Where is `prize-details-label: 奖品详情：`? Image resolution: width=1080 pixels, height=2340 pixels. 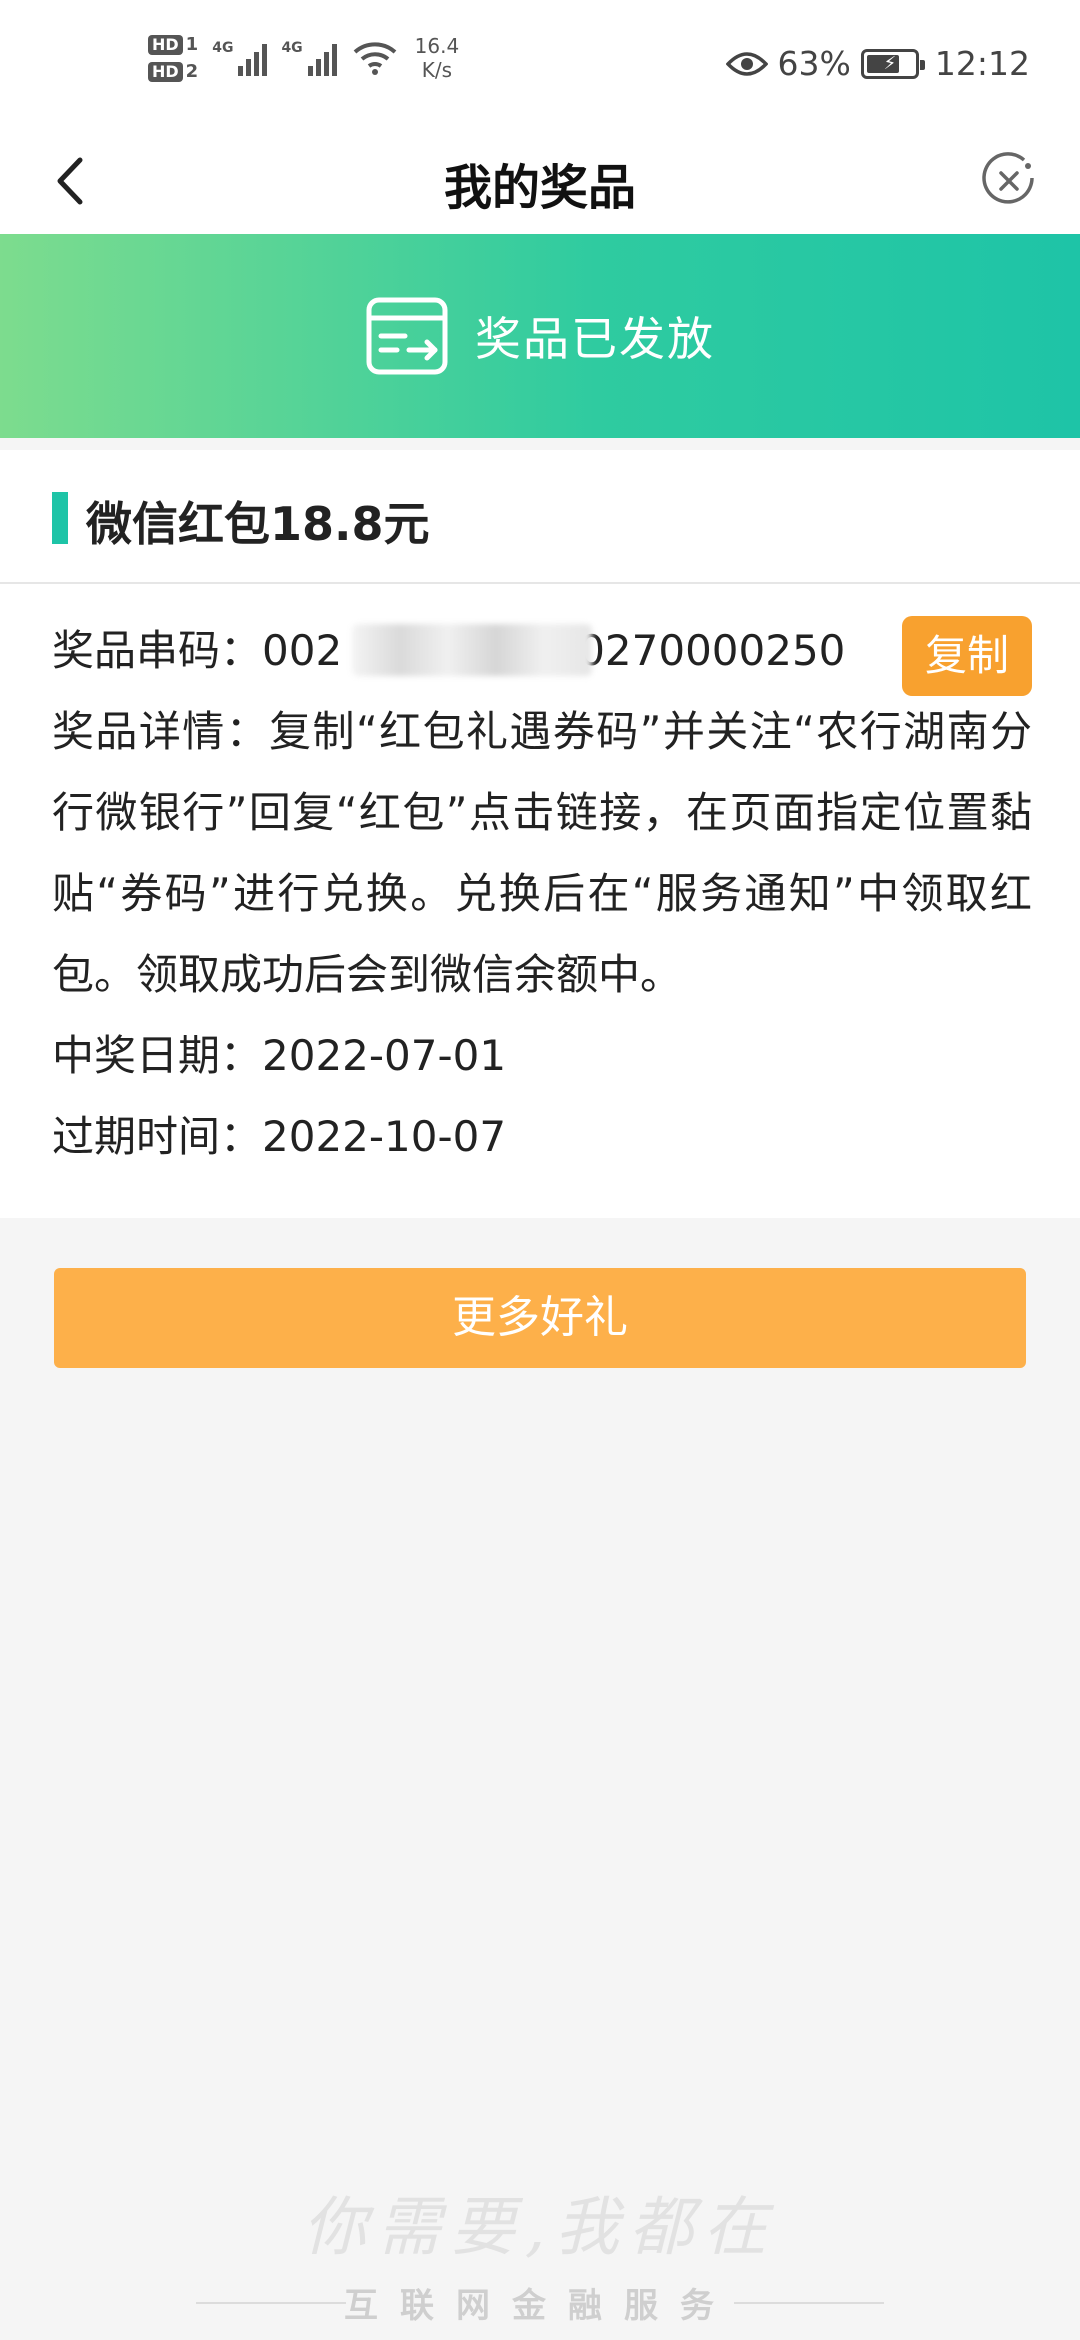 prize-details-label: 奖品详情： is located at coordinates (161, 731).